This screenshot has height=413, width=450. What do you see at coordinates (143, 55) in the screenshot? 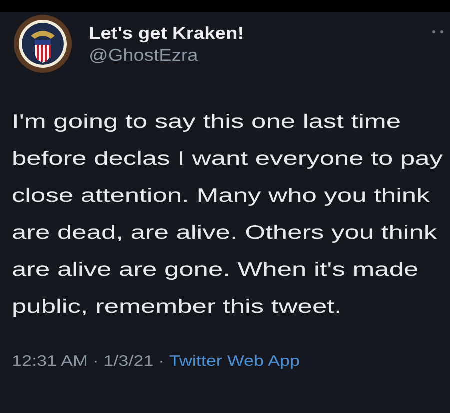
I see `username: @GhostEzra` at bounding box center [143, 55].